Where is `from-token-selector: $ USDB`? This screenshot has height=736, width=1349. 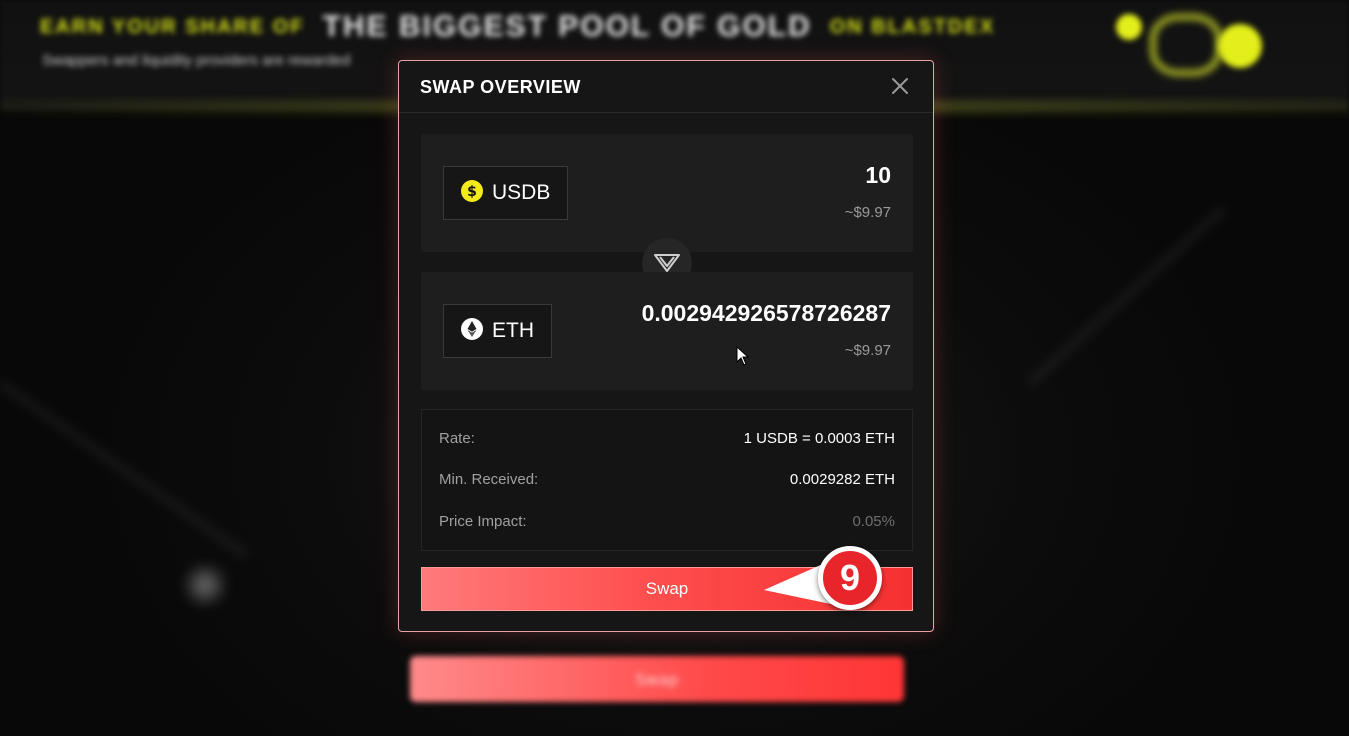
from-token-selector: $ USDB is located at coordinates (506, 193).